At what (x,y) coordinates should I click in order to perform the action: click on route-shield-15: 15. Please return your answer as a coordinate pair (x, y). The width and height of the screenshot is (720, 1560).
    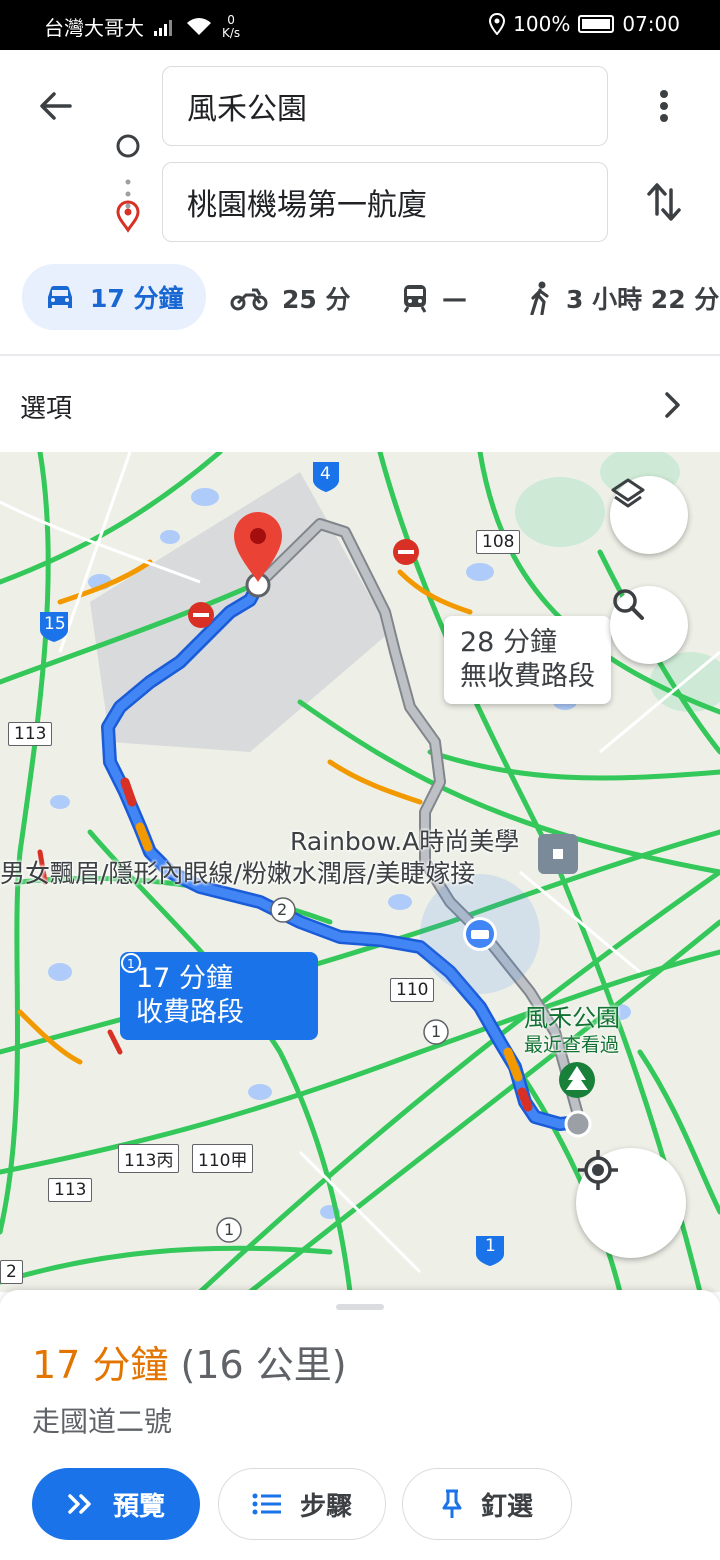
    Looking at the image, I should click on (55, 624).